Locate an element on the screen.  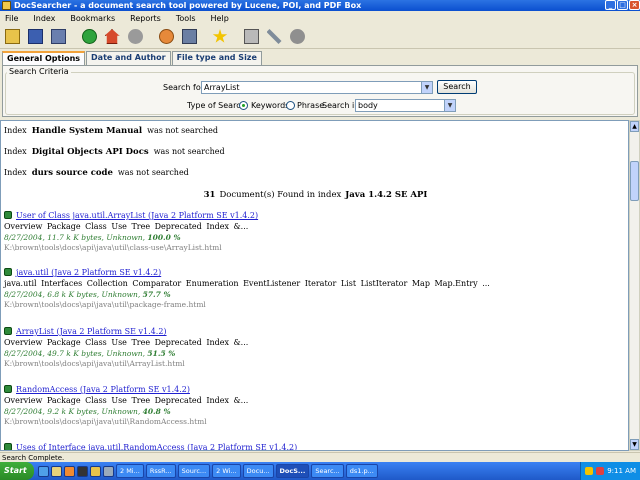
tools-button is located at coordinates (274, 37).